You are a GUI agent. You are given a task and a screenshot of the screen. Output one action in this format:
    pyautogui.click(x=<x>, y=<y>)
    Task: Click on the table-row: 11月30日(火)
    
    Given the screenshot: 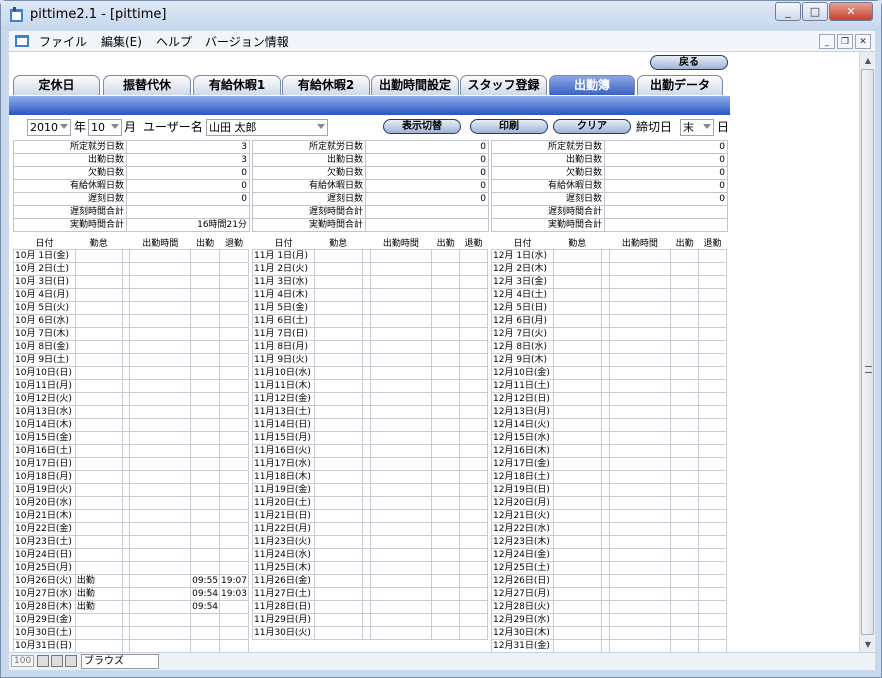 What is the action you would take?
    pyautogui.click(x=370, y=633)
    